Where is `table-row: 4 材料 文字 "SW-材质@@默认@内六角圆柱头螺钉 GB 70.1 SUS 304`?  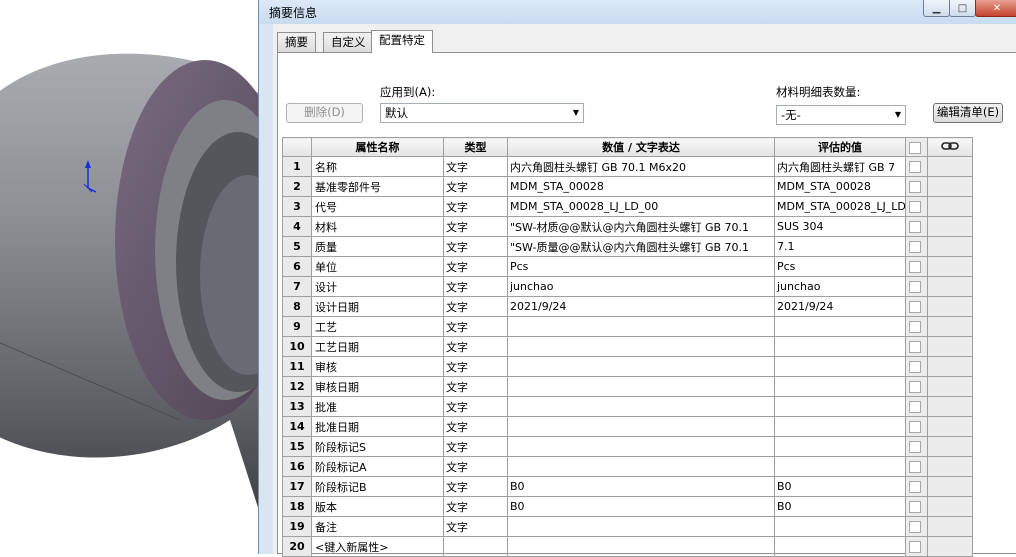
table-row: 4 材料 文字 "SW-材质@@默认@内六角圆柱头螺钉 GB 70.1 SUS 304 is located at coordinates (627, 226).